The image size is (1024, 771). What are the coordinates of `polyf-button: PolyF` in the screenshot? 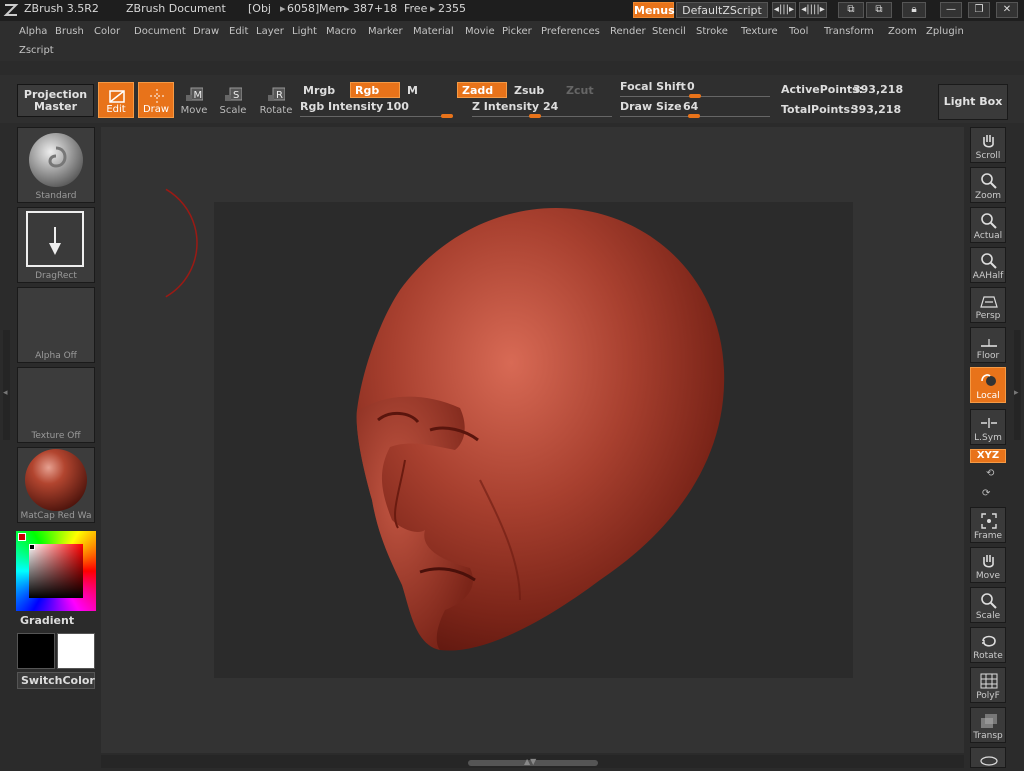 It's located at (988, 685).